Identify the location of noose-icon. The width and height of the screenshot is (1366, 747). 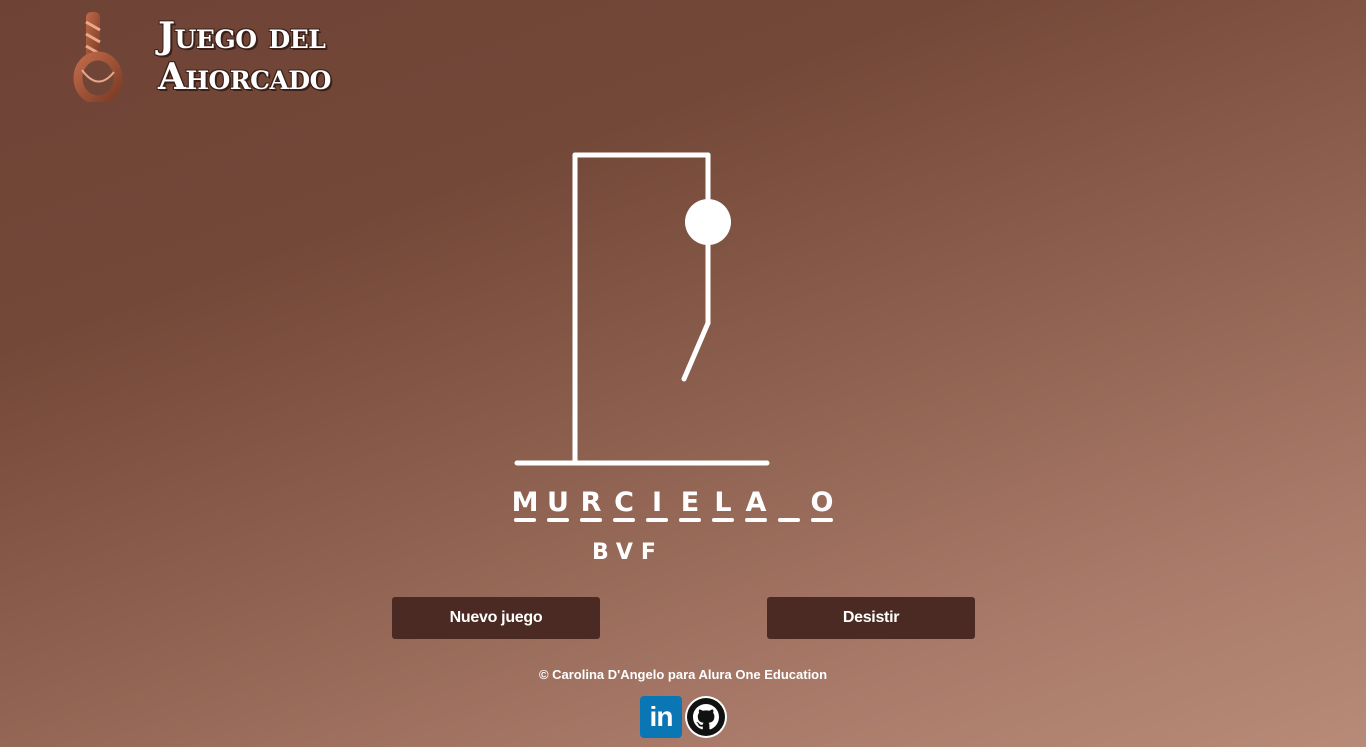
(98, 57).